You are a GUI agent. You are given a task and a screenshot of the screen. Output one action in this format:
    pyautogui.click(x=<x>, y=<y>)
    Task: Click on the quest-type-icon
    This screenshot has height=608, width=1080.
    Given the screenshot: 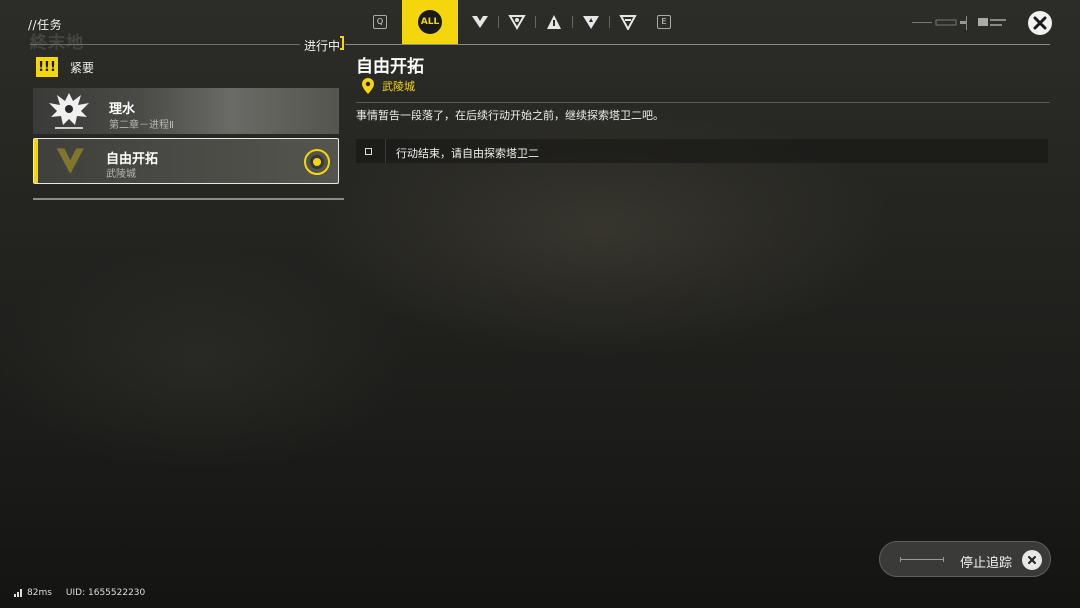 What is the action you would take?
    pyautogui.click(x=70, y=161)
    